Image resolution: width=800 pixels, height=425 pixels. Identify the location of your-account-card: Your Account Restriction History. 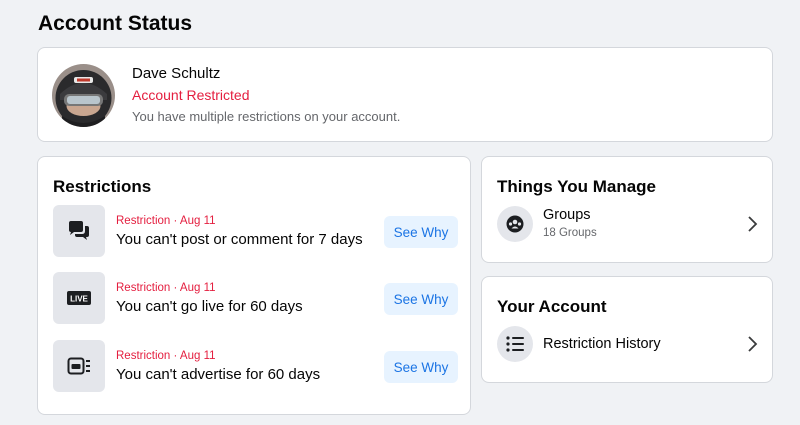
(627, 329).